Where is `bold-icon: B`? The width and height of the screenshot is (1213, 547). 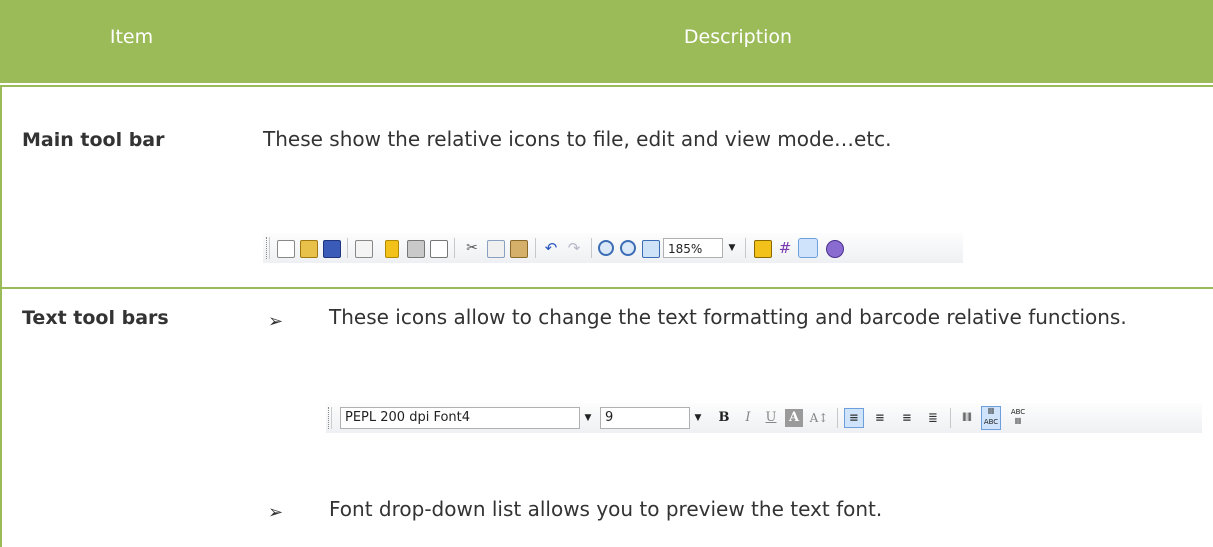 bold-icon: B is located at coordinates (724, 418).